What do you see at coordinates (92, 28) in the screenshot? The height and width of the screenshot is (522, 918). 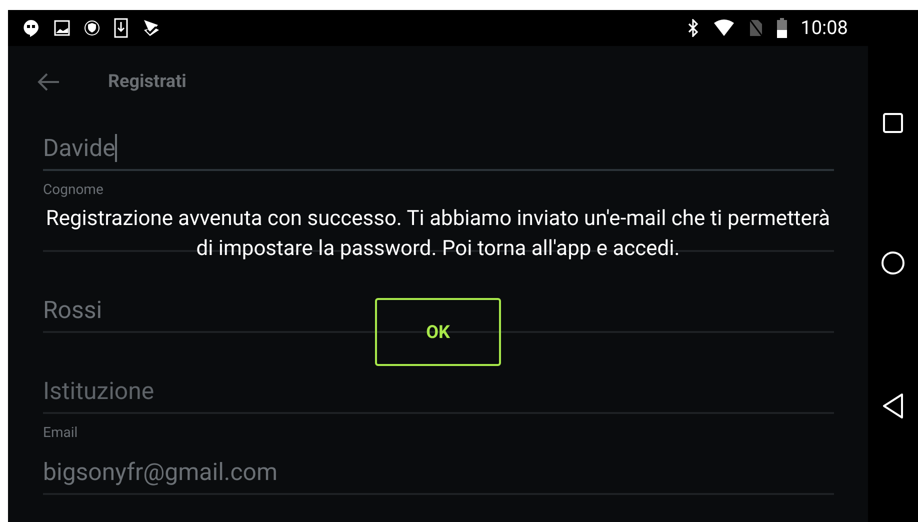 I see `shield-icon` at bounding box center [92, 28].